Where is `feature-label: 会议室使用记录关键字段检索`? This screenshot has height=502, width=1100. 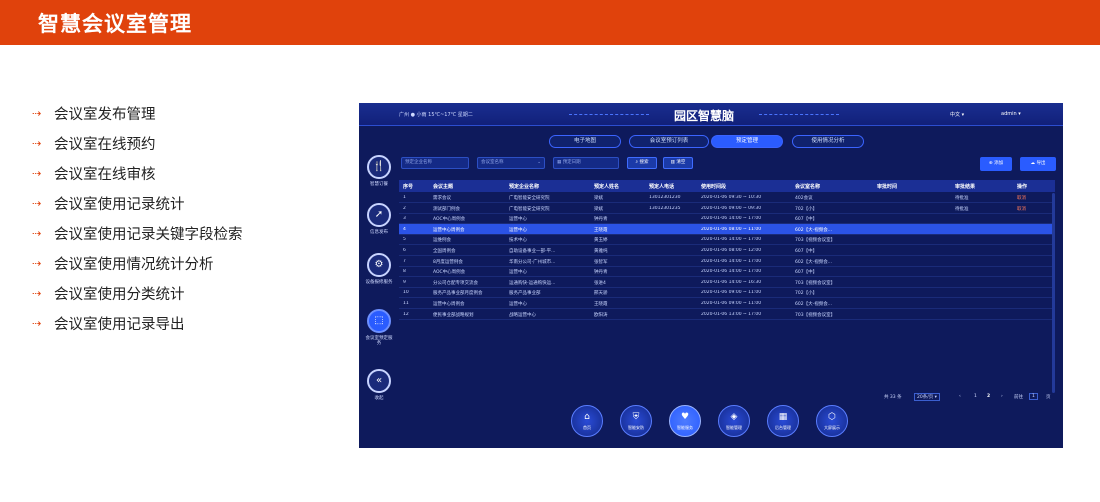 feature-label: 会议室使用记录关键字段检索 is located at coordinates (148, 234).